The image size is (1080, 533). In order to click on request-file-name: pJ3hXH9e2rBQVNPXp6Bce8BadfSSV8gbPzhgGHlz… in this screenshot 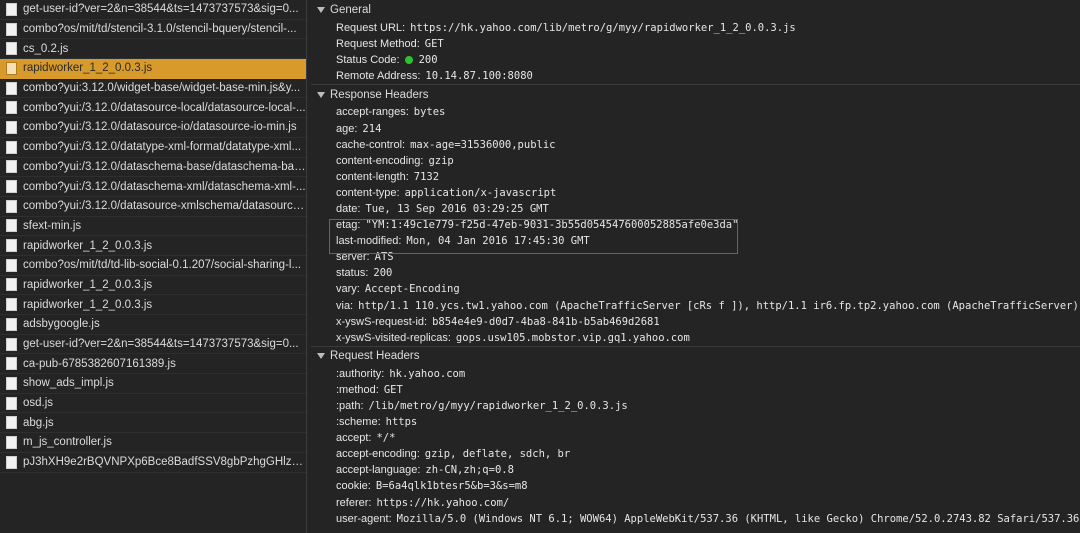, I will do `click(164, 462)`.